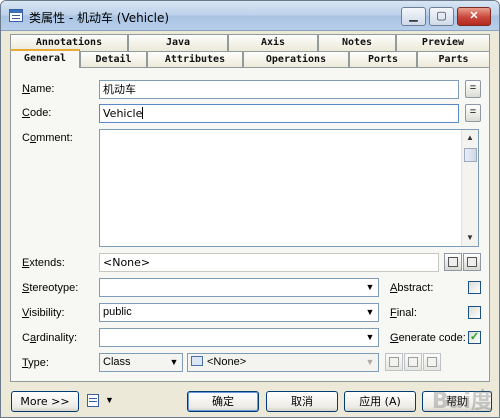 Image resolution: width=500 pixels, height=418 pixels. I want to click on cardinality-label: Cardinality:, so click(50, 338).